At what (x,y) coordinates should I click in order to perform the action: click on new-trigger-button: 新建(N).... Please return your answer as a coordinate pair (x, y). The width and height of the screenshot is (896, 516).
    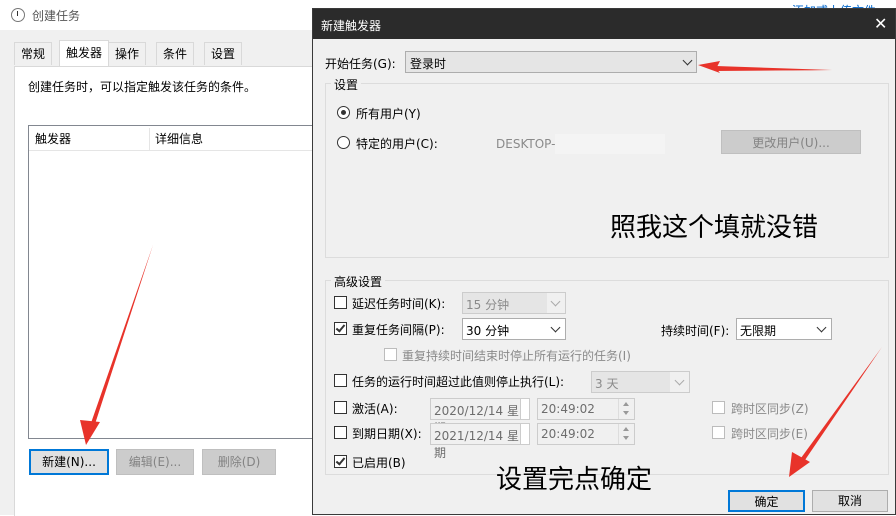
    Looking at the image, I should click on (69, 462).